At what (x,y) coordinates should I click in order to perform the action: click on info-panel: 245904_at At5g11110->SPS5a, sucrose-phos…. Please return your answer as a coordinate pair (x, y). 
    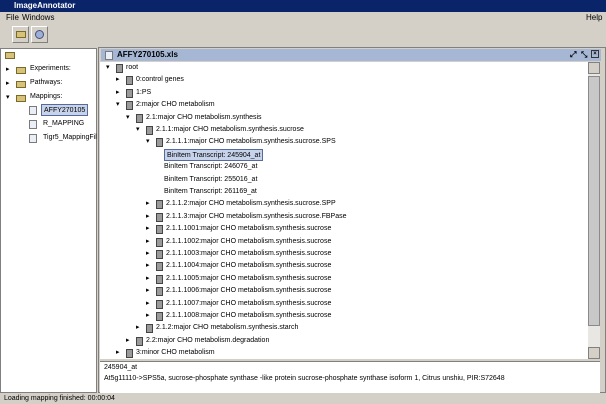
    Looking at the image, I should click on (350, 377).